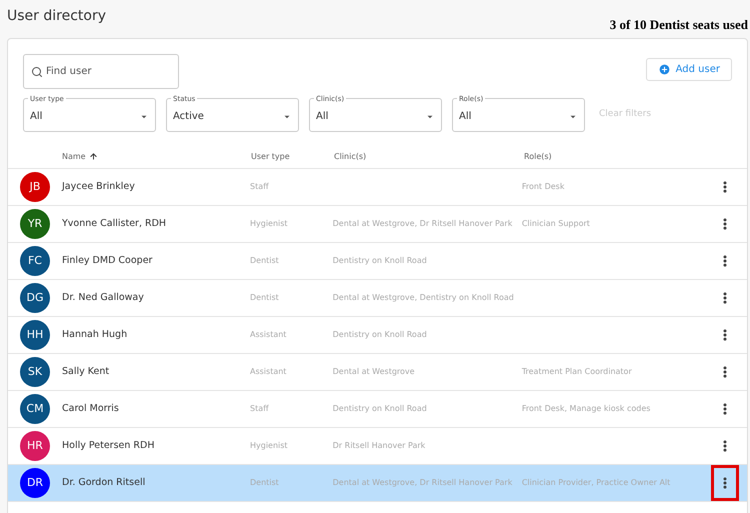 The height and width of the screenshot is (513, 750). I want to click on user-row: DR Dr. Gordon Ritsell Dentist Dental at Westgrove, Dr Ritsell Hanover Park Clinician Provider, Practice Owner Alt, so click(377, 483).